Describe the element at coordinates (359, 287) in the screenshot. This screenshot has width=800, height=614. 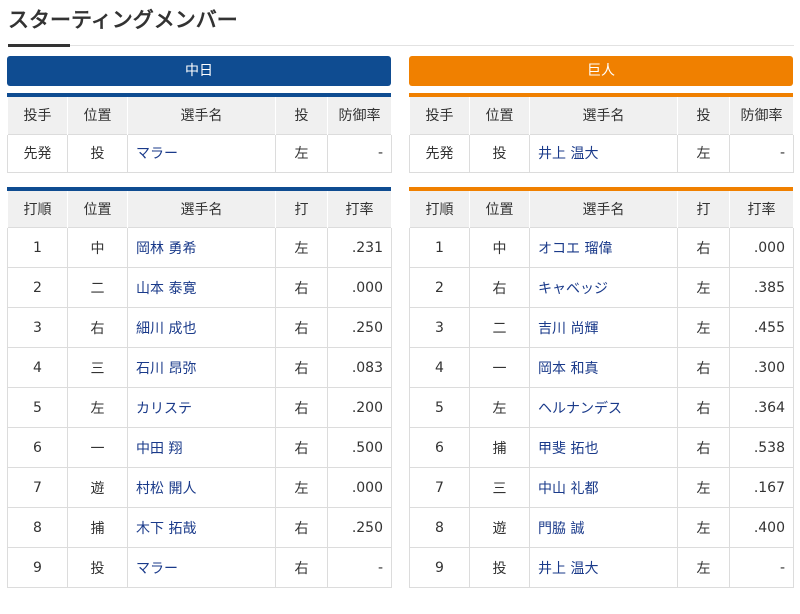
I see `batting-average: .000` at that location.